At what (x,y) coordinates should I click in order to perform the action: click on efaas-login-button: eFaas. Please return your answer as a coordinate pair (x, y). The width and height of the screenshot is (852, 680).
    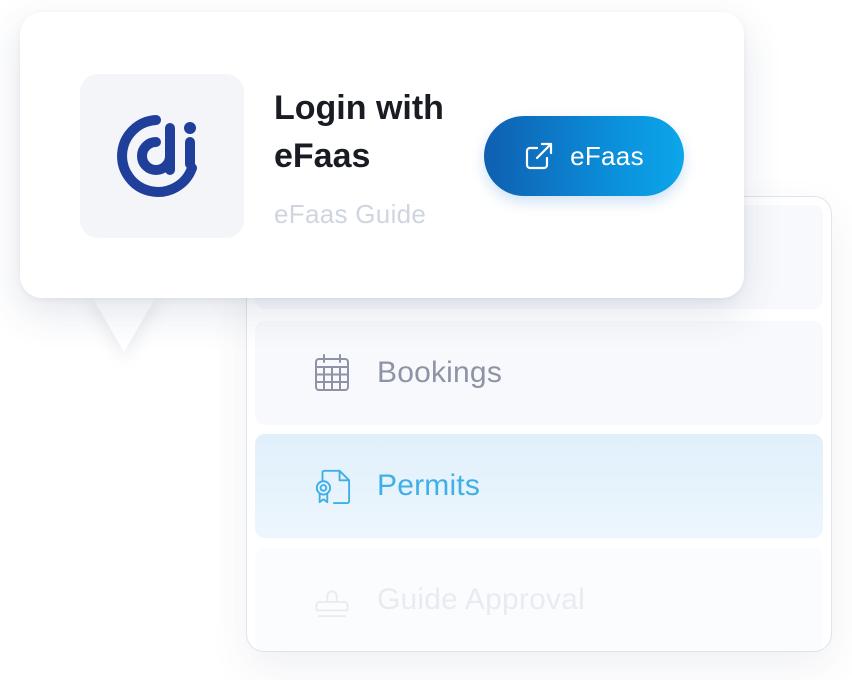
    Looking at the image, I should click on (584, 156).